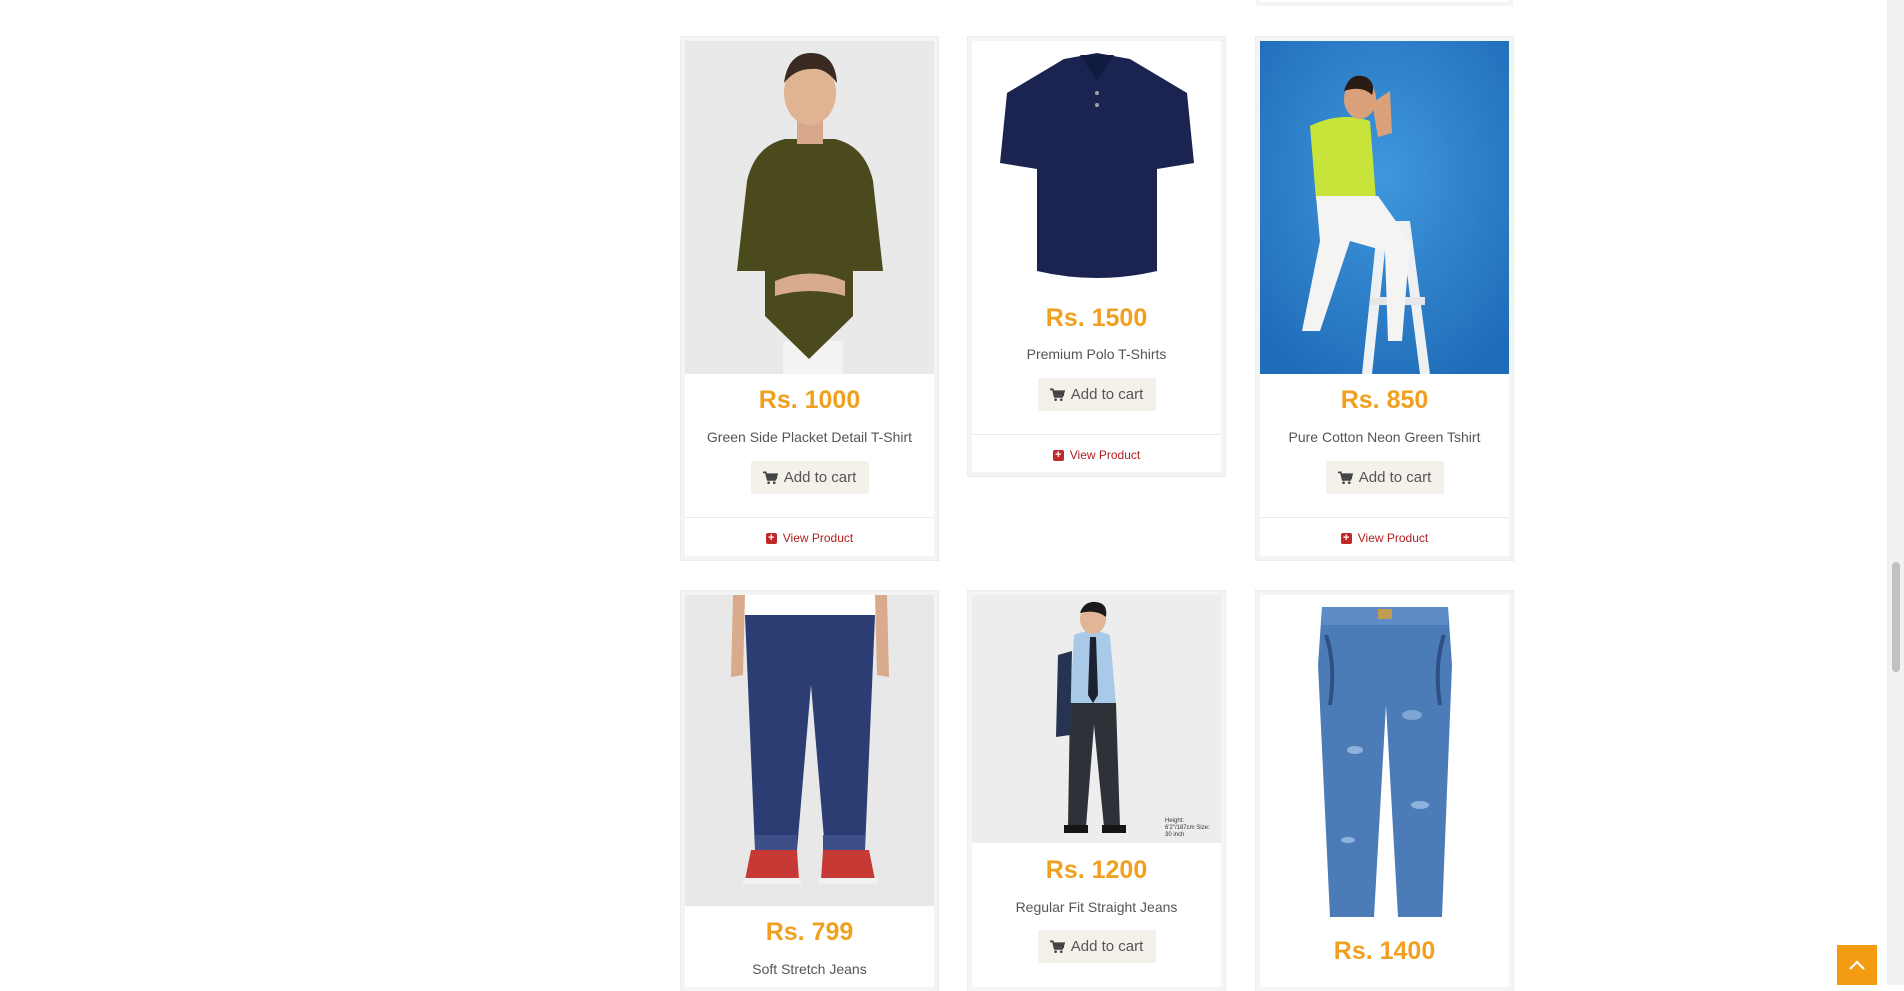  Describe the element at coordinates (1384, 3) in the screenshot. I see `product-card-partial` at that location.